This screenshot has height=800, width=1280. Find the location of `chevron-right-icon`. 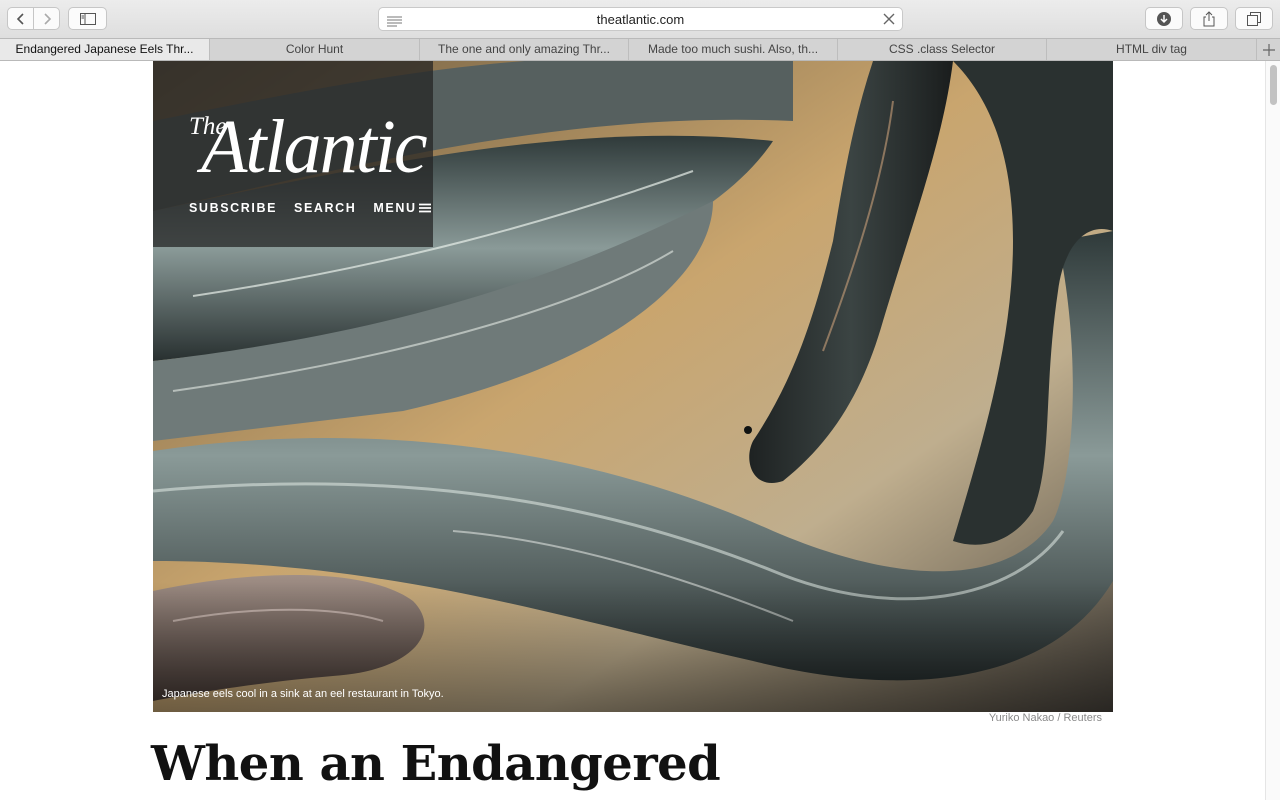

chevron-right-icon is located at coordinates (47, 18).